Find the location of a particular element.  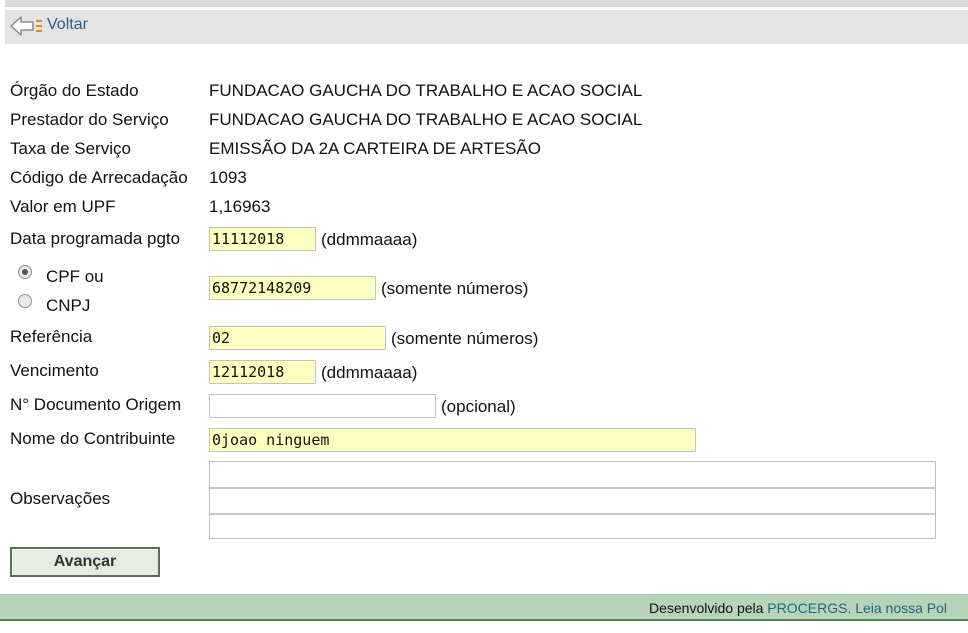

doc-origem-input is located at coordinates (322, 406).